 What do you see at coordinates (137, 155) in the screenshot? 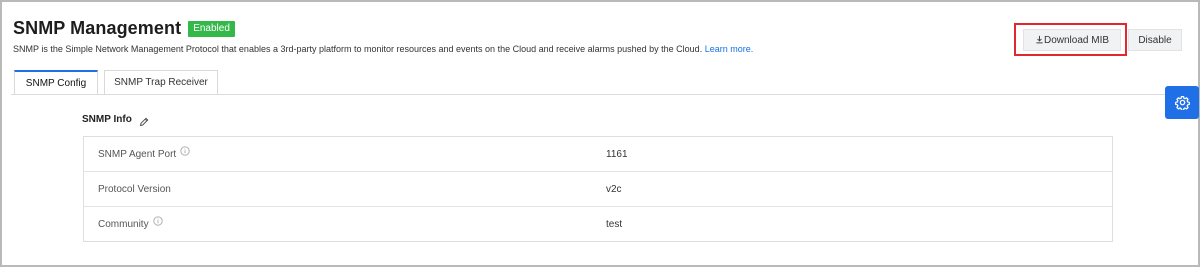
I see `agent-port-label: SNMP Agent Port` at bounding box center [137, 155].